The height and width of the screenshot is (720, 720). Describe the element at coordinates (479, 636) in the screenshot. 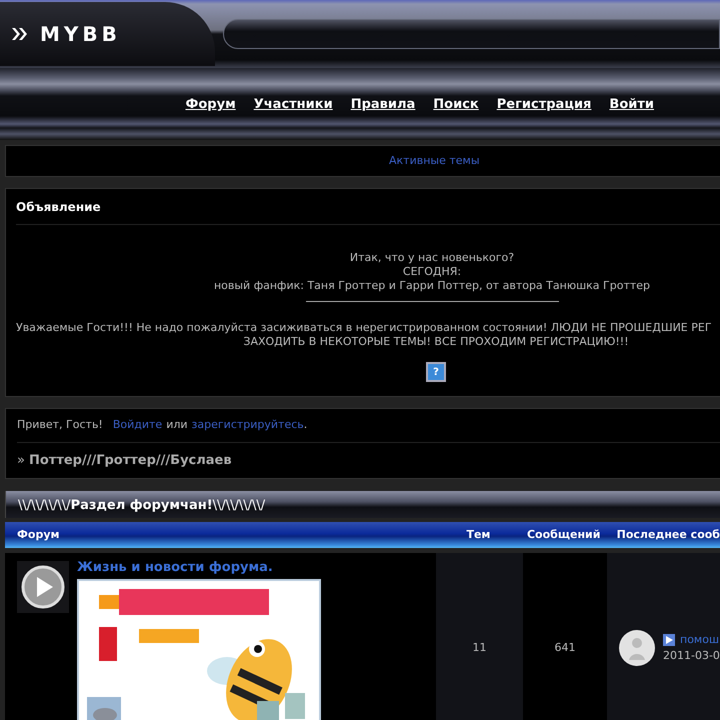

I see `topics-cell: 11` at that location.